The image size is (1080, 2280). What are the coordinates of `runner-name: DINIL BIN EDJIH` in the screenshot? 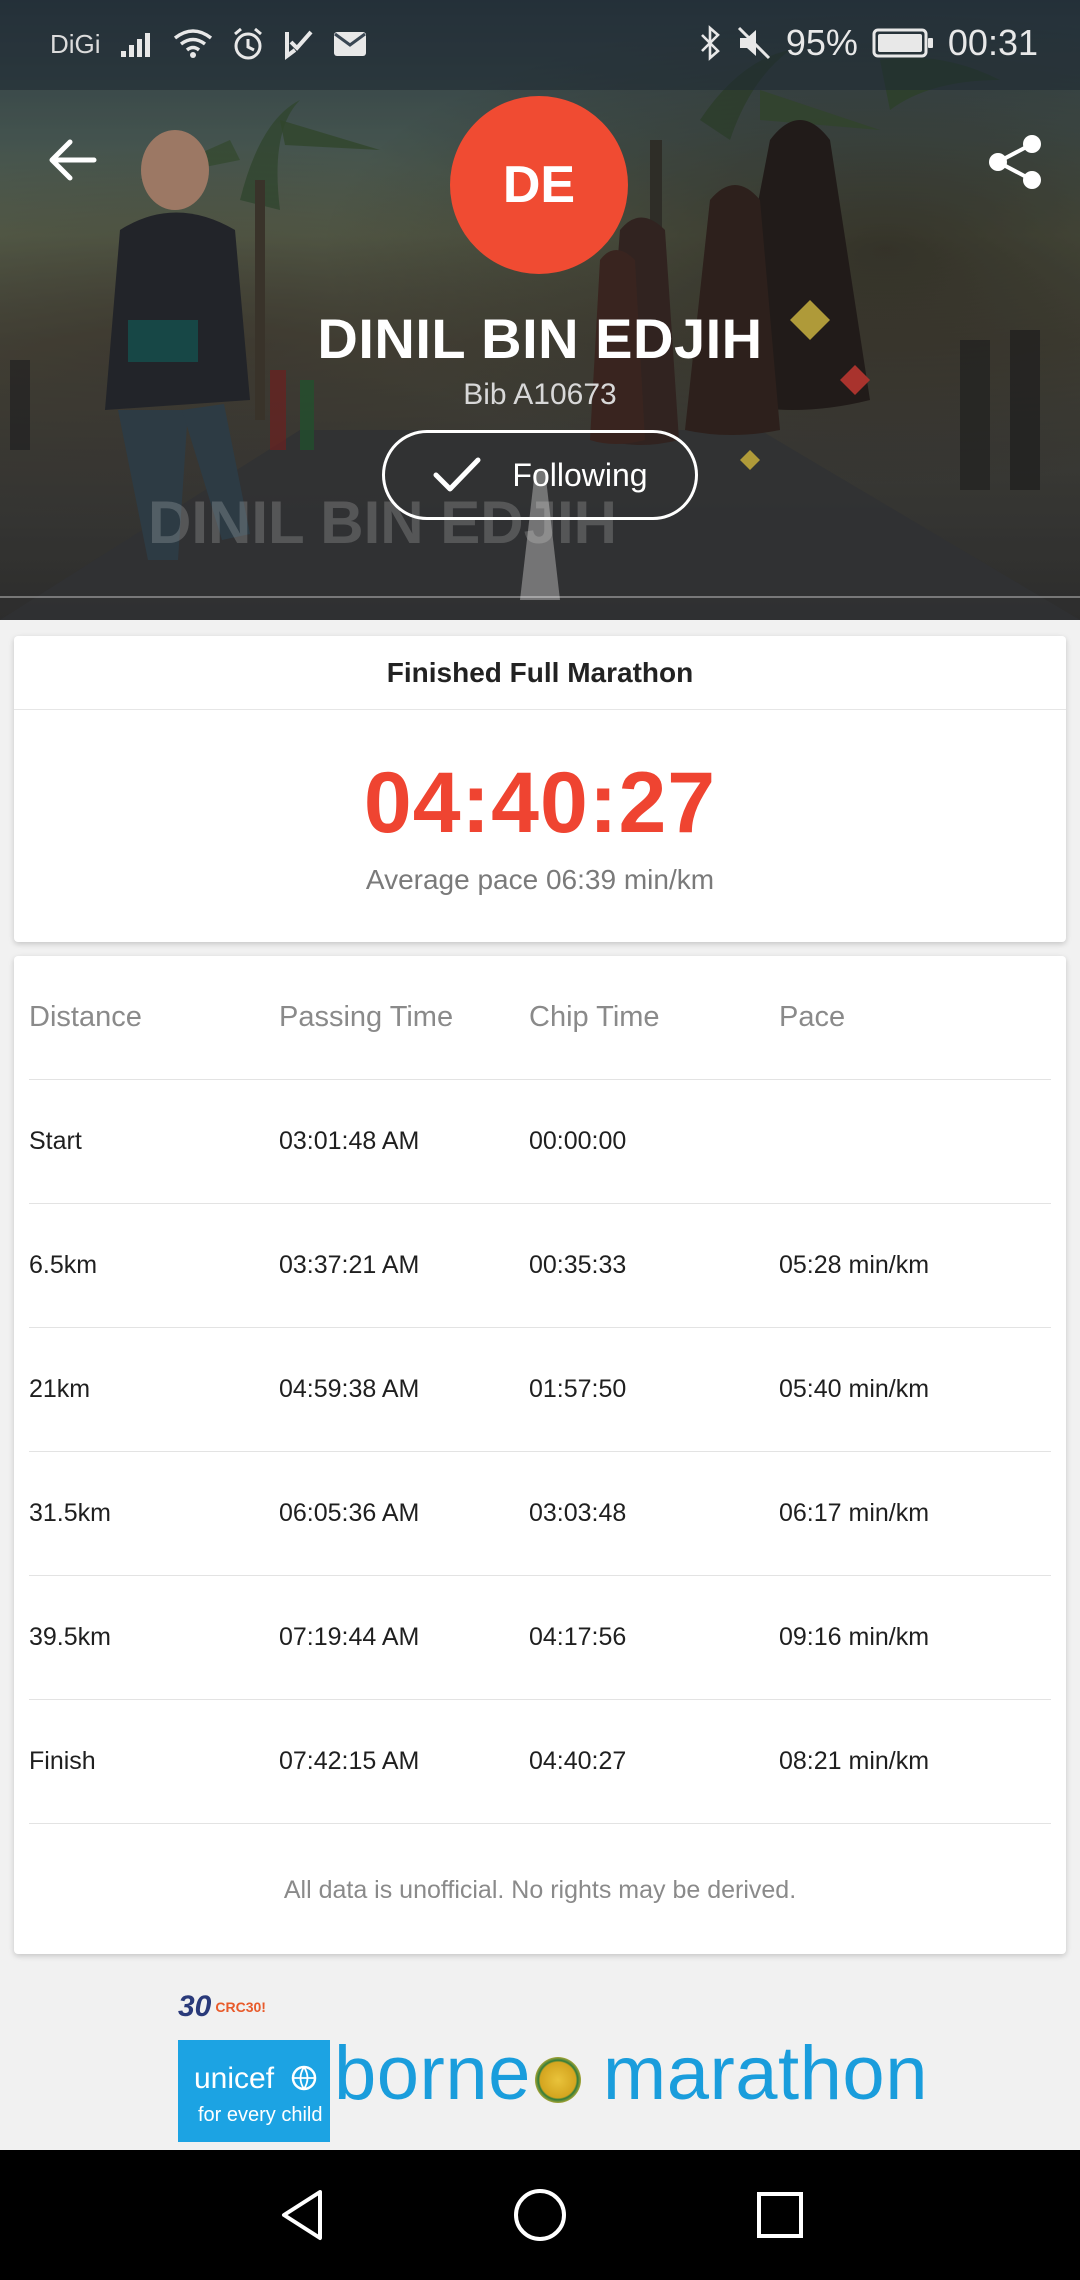 It's located at (540, 338).